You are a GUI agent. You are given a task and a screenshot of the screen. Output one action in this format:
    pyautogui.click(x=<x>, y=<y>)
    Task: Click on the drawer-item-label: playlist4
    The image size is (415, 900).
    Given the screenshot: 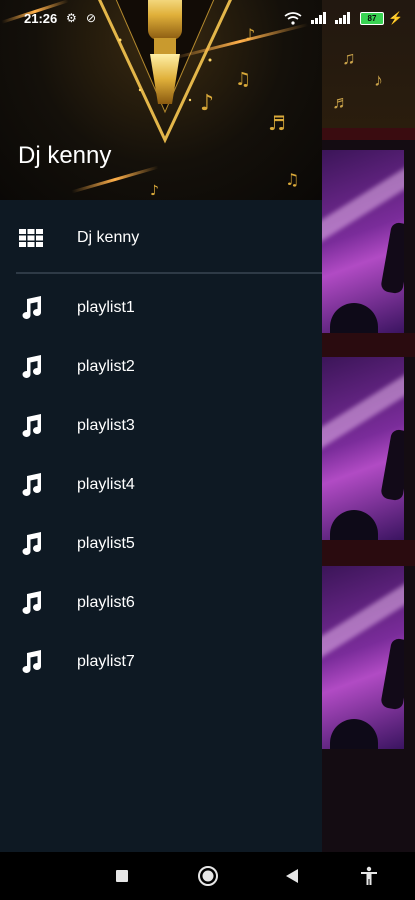 What is the action you would take?
    pyautogui.click(x=106, y=484)
    